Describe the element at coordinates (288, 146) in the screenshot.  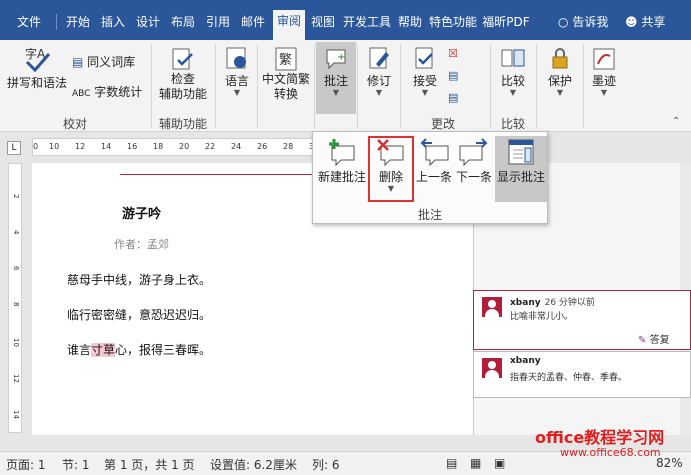
I see `ruler-tick: 28` at that location.